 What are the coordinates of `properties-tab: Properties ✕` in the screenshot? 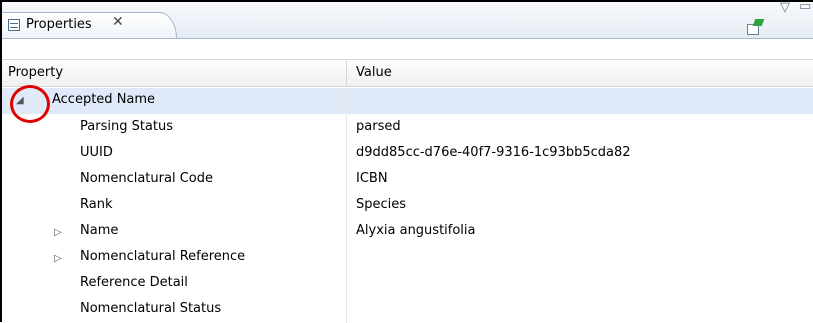 It's located at (89, 25).